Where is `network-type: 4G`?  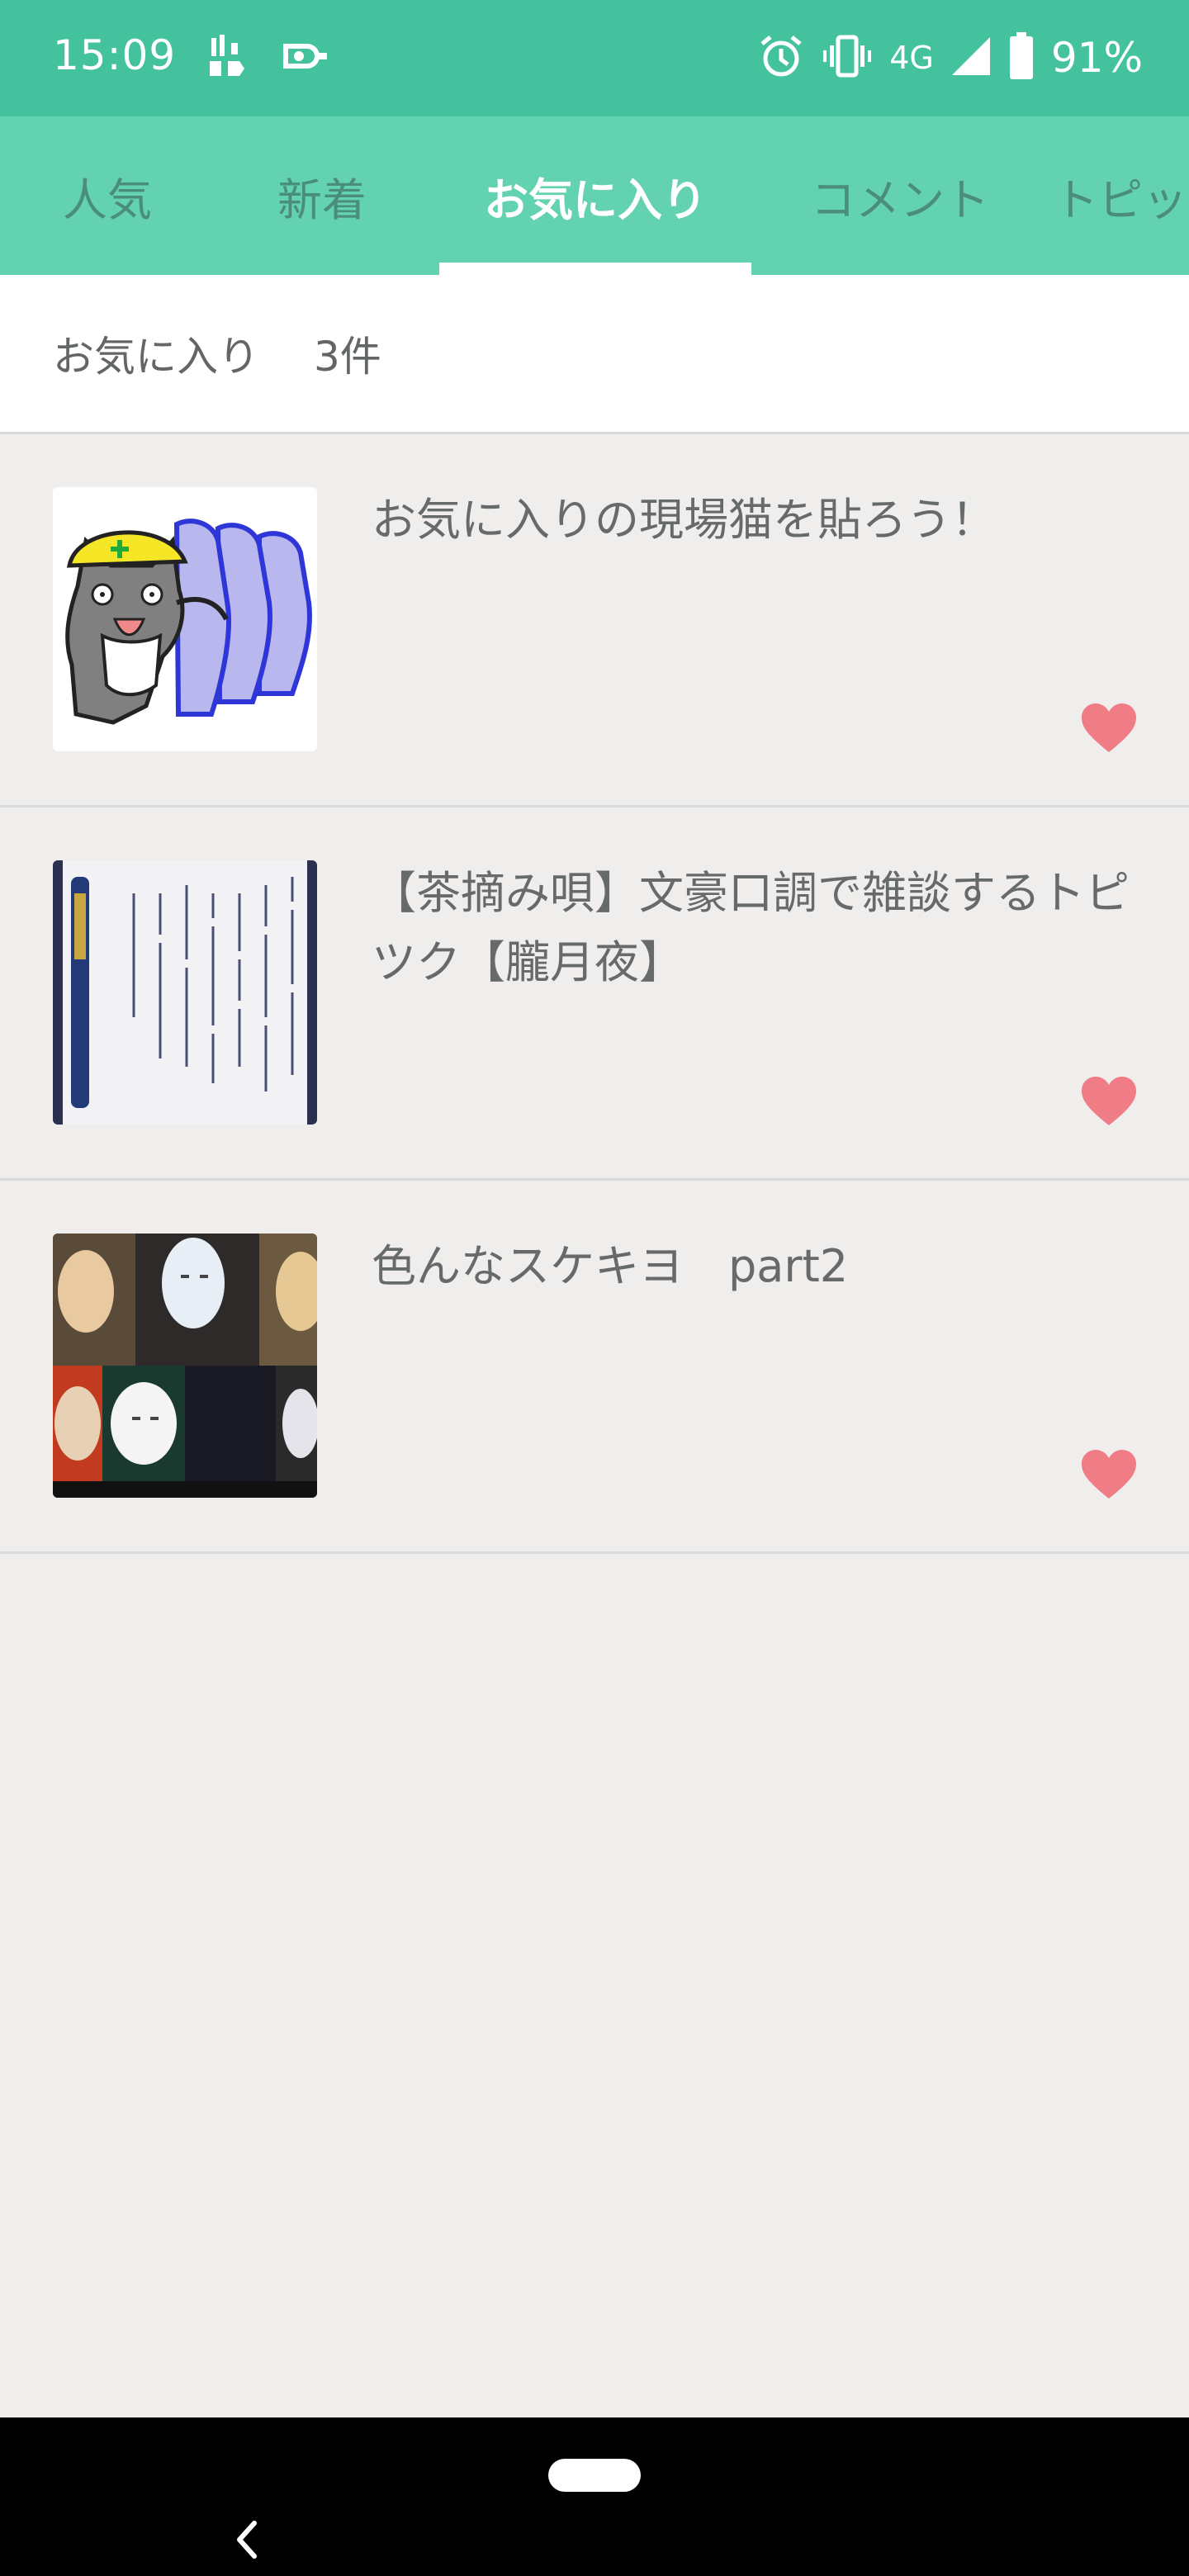 network-type: 4G is located at coordinates (911, 58).